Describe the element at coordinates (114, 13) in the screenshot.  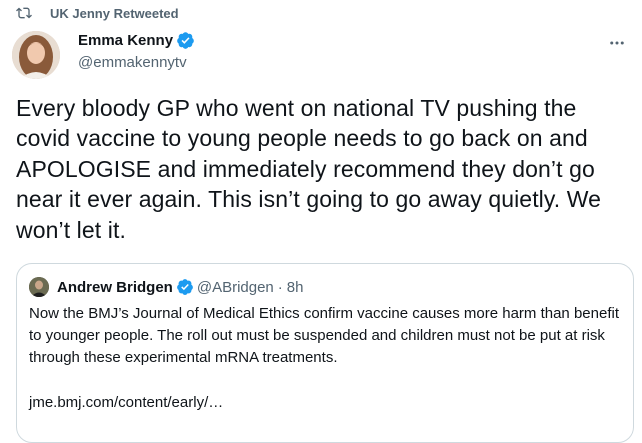
I see `retweet-label: UK Jenny Retweeted` at that location.